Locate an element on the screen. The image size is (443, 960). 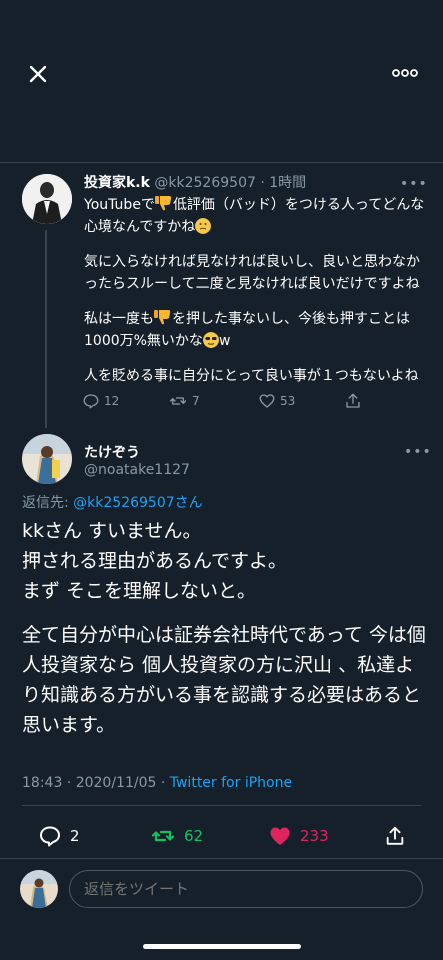
tweet-timestamp: 18:43 · 2020/11/05 · is located at coordinates (96, 783).